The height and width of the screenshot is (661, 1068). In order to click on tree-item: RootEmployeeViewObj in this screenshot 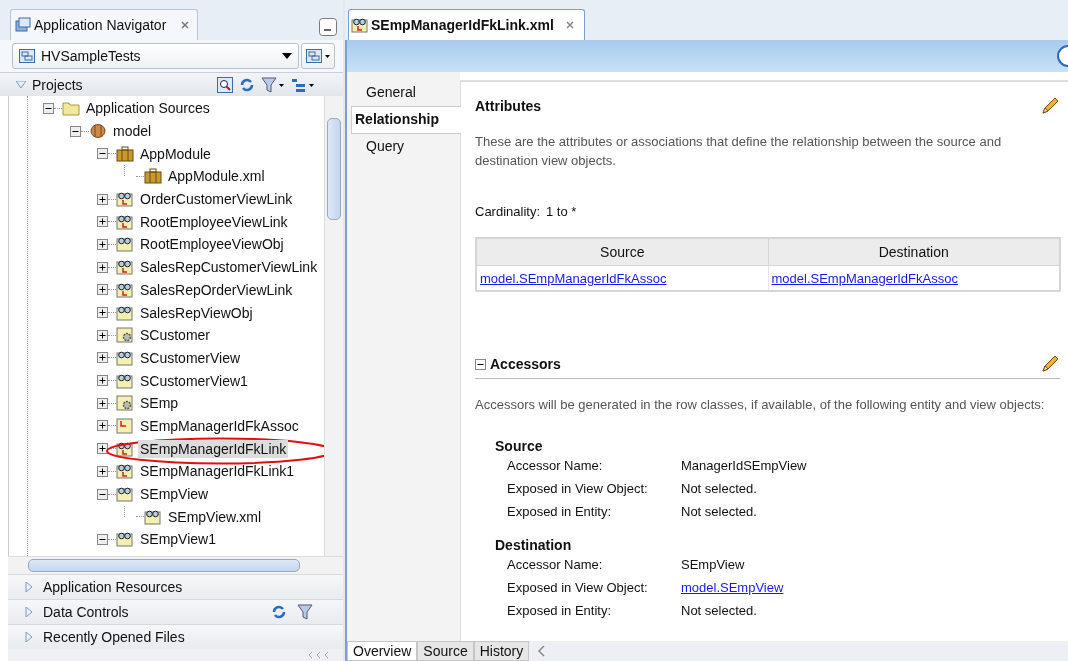, I will do `click(212, 244)`.